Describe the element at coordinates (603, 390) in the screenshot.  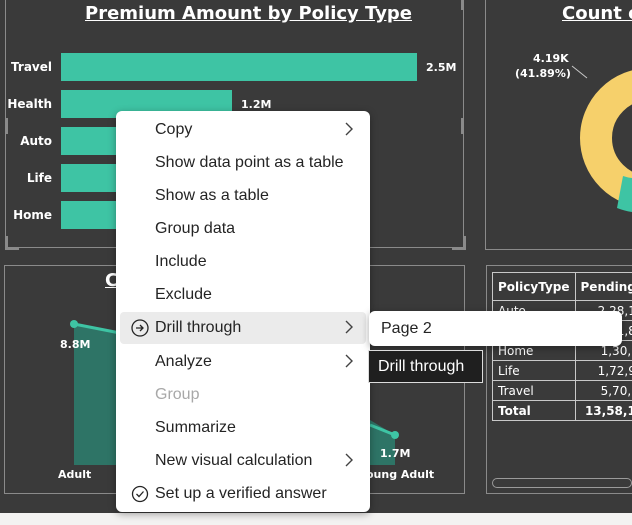
I see `matrix-cell: 5,70,(` at that location.